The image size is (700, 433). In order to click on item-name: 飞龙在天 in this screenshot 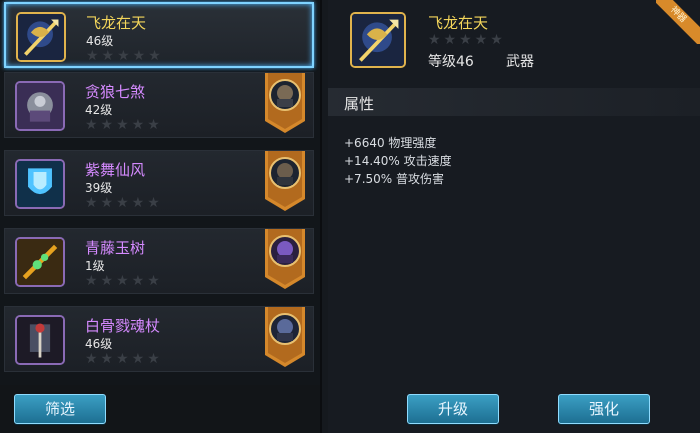, I will do `click(116, 23)`.